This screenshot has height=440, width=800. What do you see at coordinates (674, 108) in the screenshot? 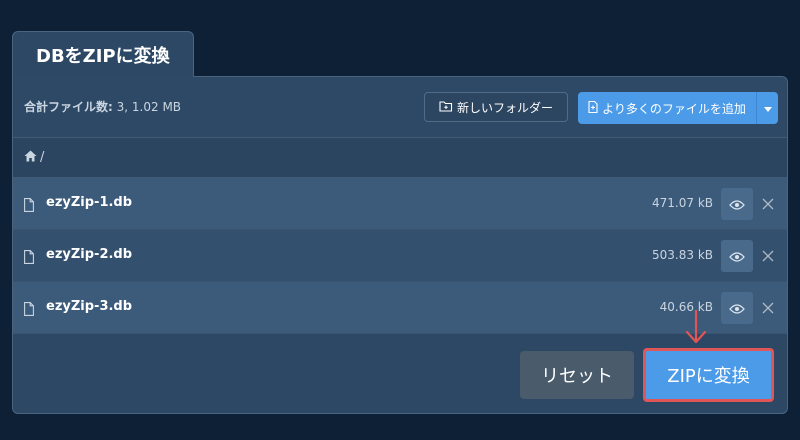
I see `add-files-label: より多くのファイルを追加` at bounding box center [674, 108].